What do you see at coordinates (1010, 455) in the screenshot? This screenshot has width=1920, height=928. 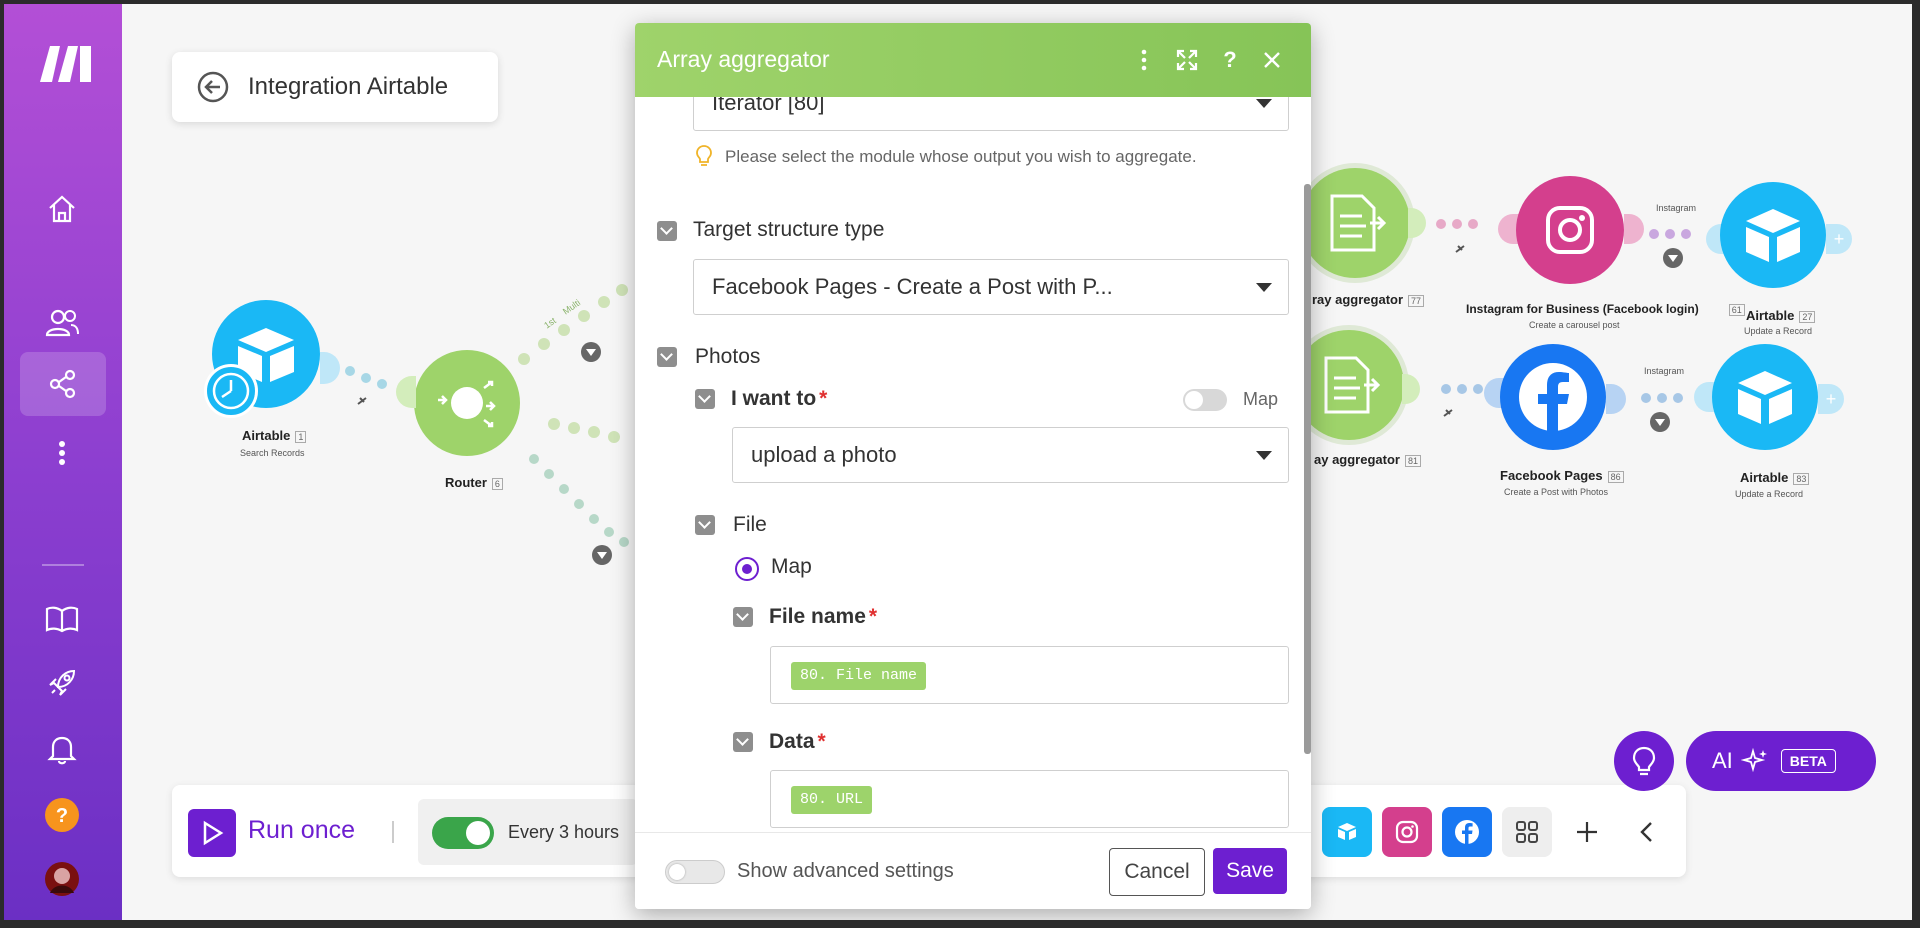 I see `i-want-to-select: upload a photo` at bounding box center [1010, 455].